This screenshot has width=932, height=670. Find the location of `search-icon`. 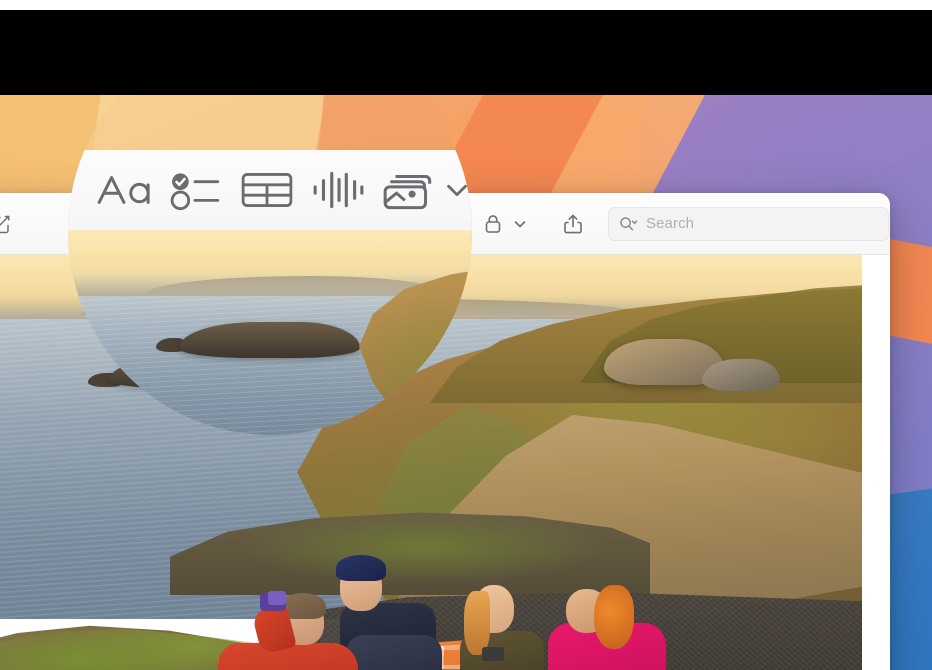

search-icon is located at coordinates (629, 224).